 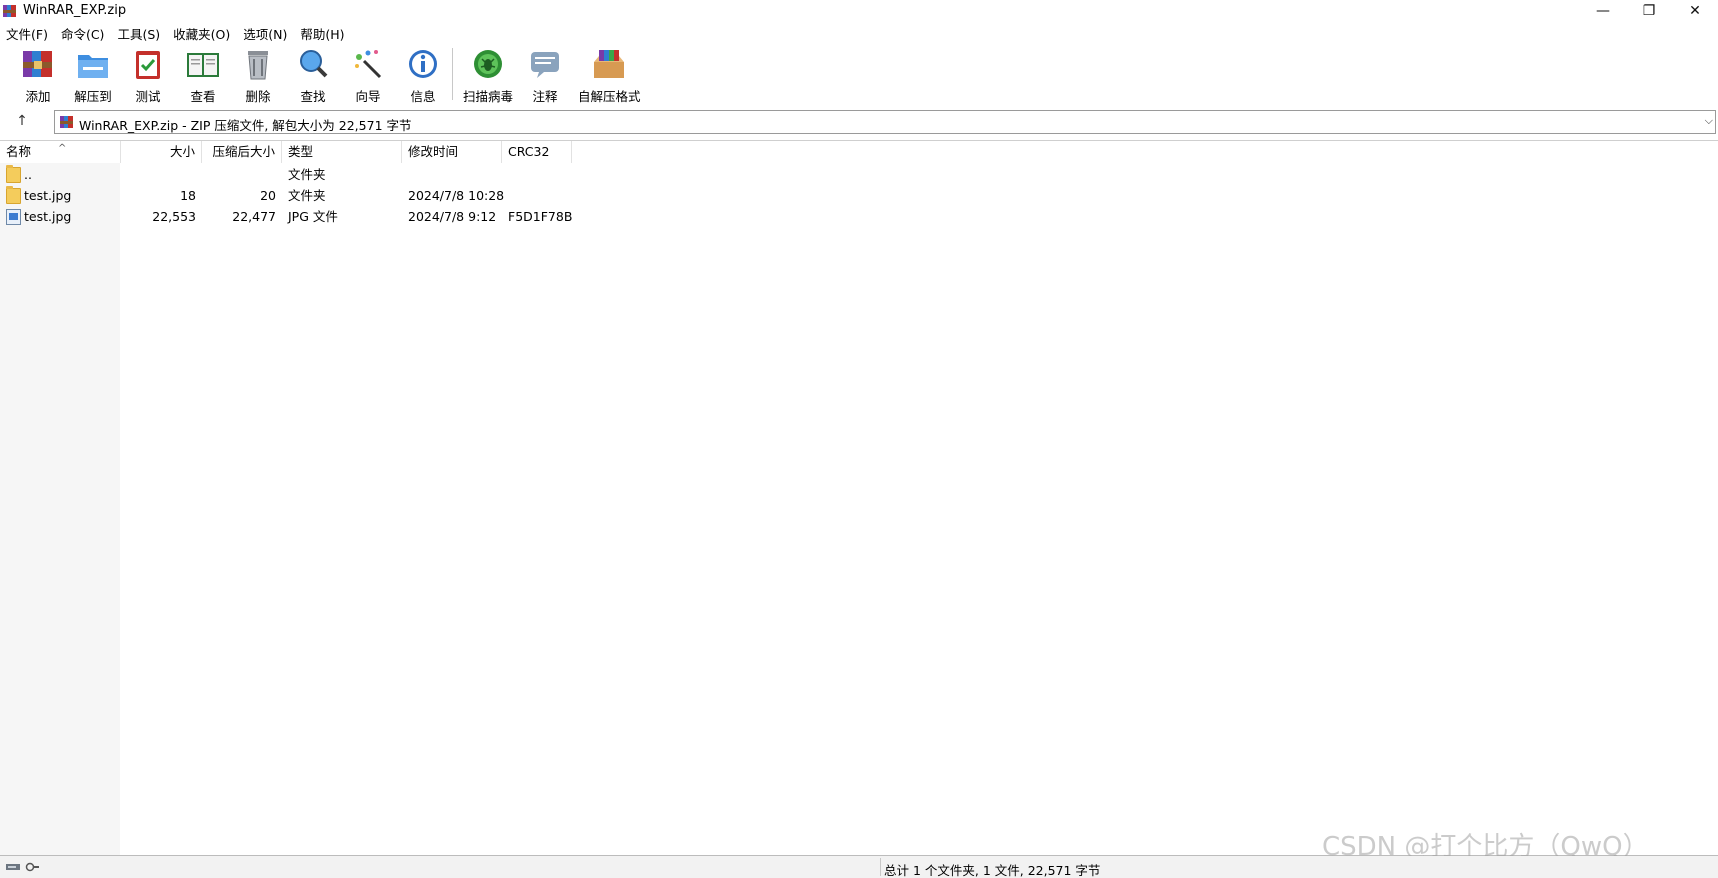 What do you see at coordinates (488, 64) in the screenshot?
I see `virus-scan-icon` at bounding box center [488, 64].